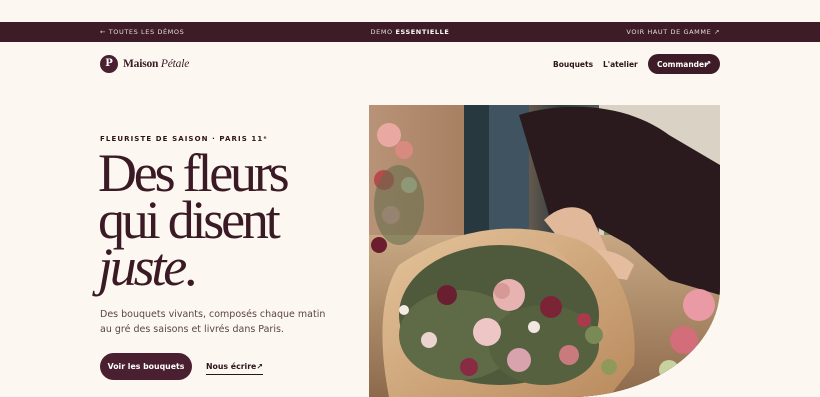 This screenshot has height=397, width=820. Describe the element at coordinates (228, 220) in the screenshot. I see `hero-headline: Des fleurs qui disent juste.` at that location.